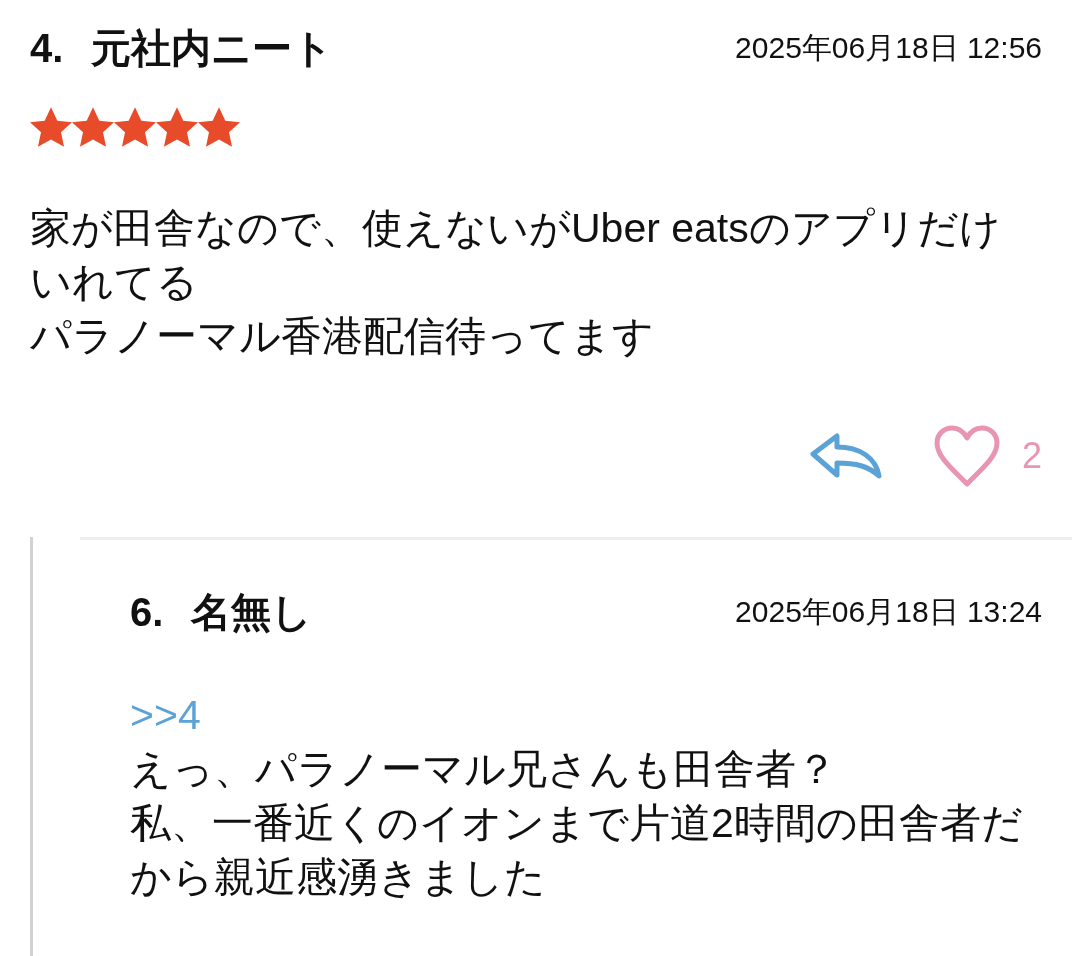  What do you see at coordinates (252, 612) in the screenshot?
I see `author-name: 名無し` at bounding box center [252, 612].